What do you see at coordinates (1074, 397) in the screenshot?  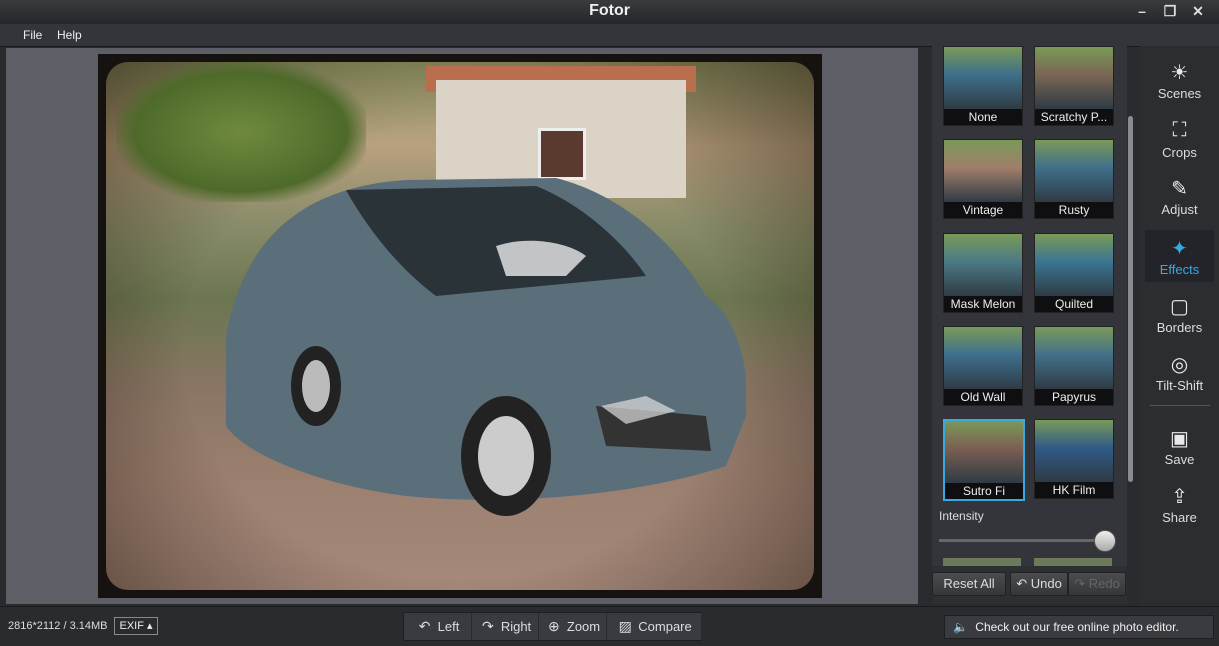 I see `effect-thumb-label: Papyrus` at bounding box center [1074, 397].